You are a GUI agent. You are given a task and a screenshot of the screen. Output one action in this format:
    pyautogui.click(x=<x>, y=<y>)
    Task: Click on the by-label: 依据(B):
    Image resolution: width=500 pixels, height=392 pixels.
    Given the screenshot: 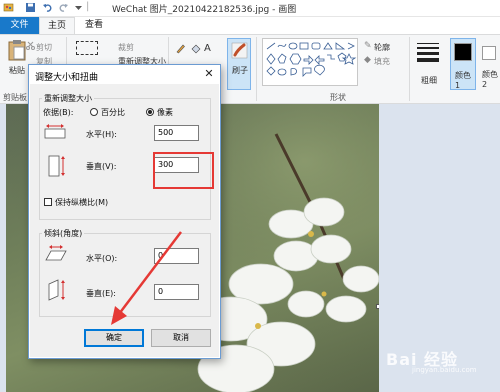 What is the action you would take?
    pyautogui.click(x=58, y=112)
    